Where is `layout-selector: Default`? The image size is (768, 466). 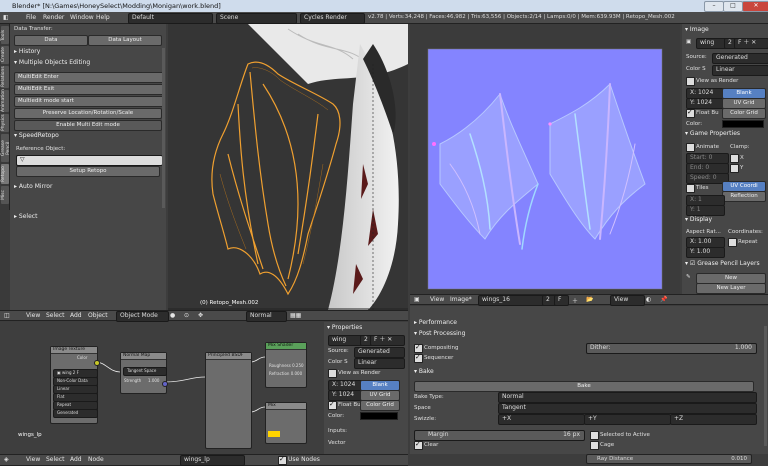 layout-selector: Default is located at coordinates (170, 18).